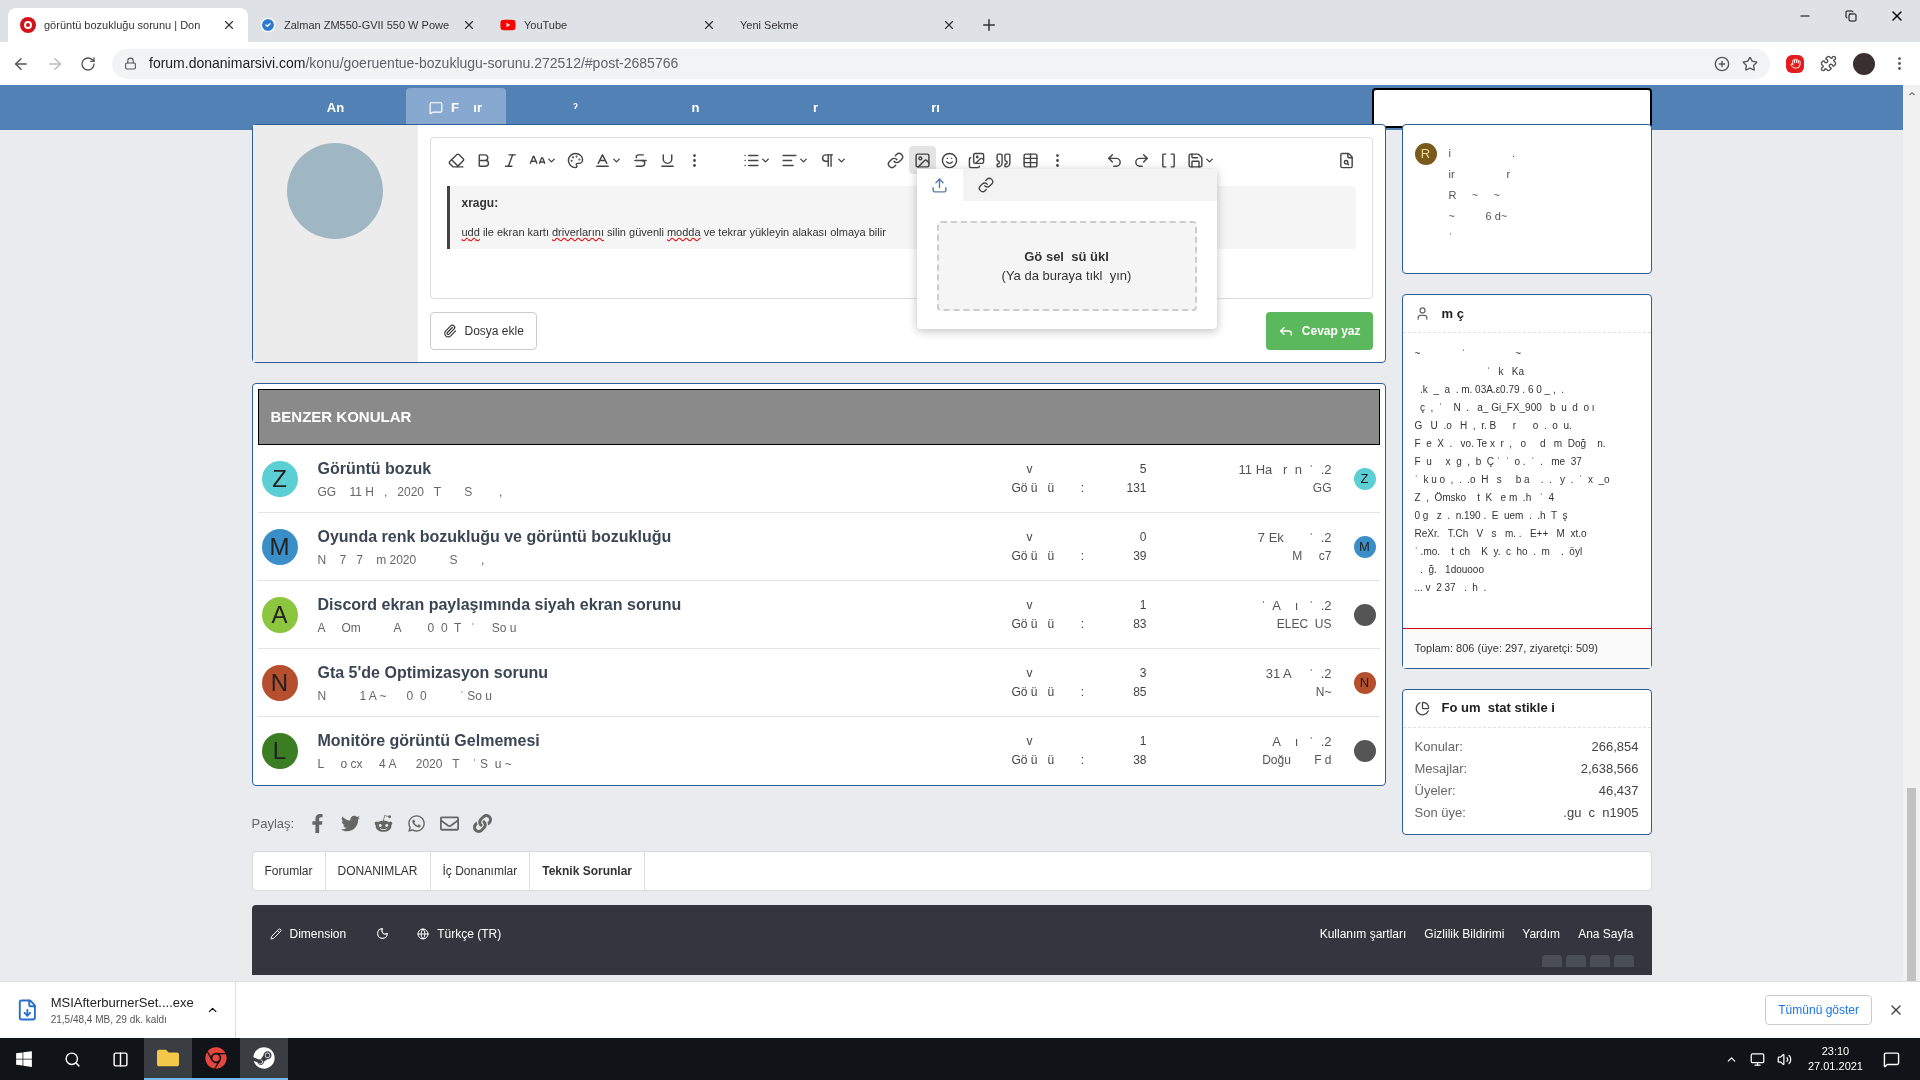  I want to click on member-names: ˈ k Ka, so click(1505, 372).